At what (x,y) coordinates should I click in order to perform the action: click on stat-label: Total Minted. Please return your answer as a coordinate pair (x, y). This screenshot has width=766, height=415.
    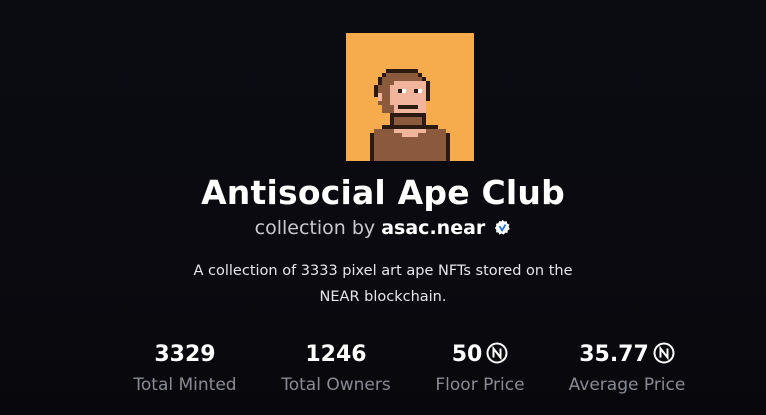
    Looking at the image, I should click on (185, 385).